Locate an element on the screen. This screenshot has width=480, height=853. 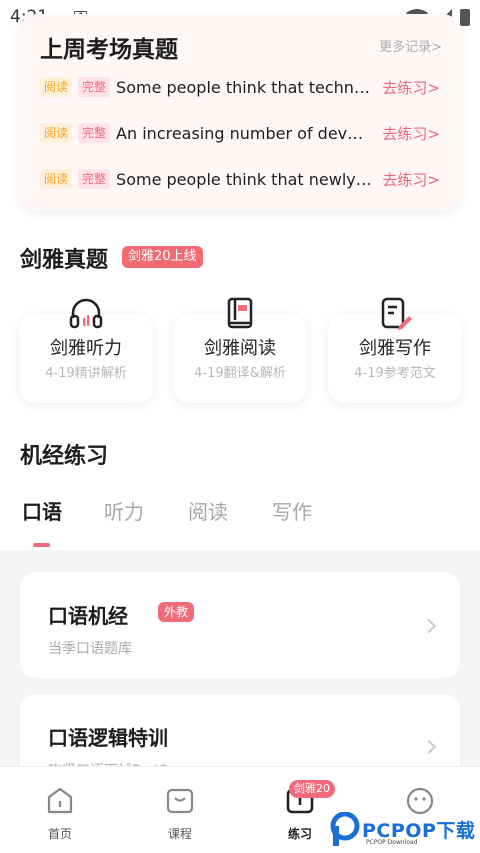
nav-practice-label: 练习 is located at coordinates (299, 834).